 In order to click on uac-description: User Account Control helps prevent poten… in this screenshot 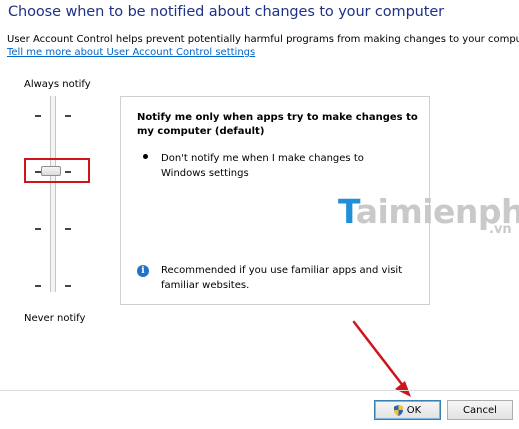, I will do `click(263, 39)`.